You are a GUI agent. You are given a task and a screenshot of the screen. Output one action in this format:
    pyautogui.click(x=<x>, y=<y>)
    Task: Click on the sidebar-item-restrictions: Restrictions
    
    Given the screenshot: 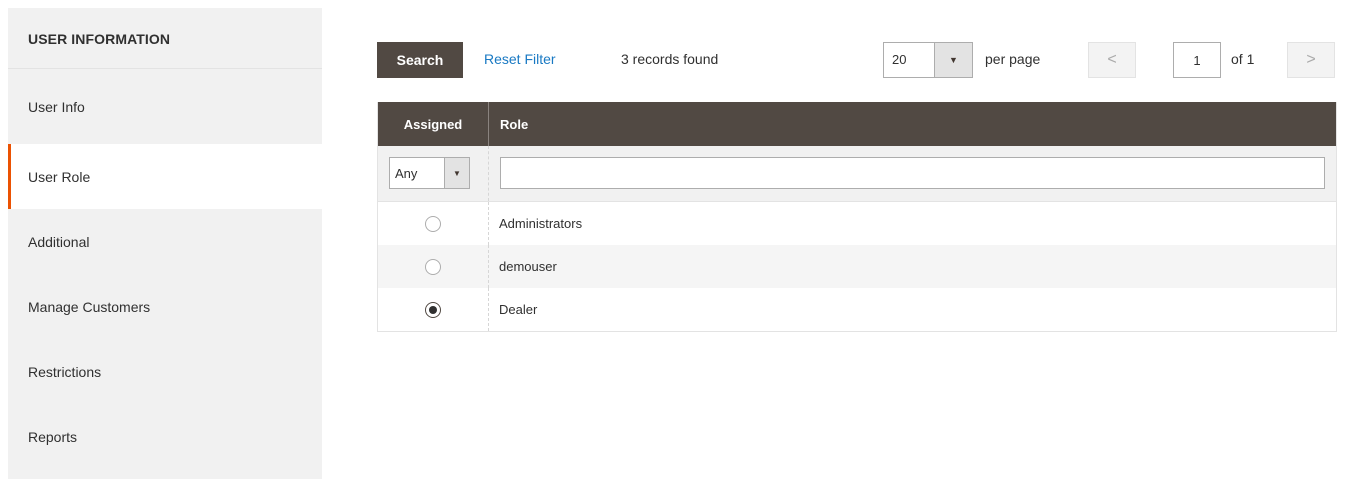 What is the action you would take?
    pyautogui.click(x=165, y=371)
    